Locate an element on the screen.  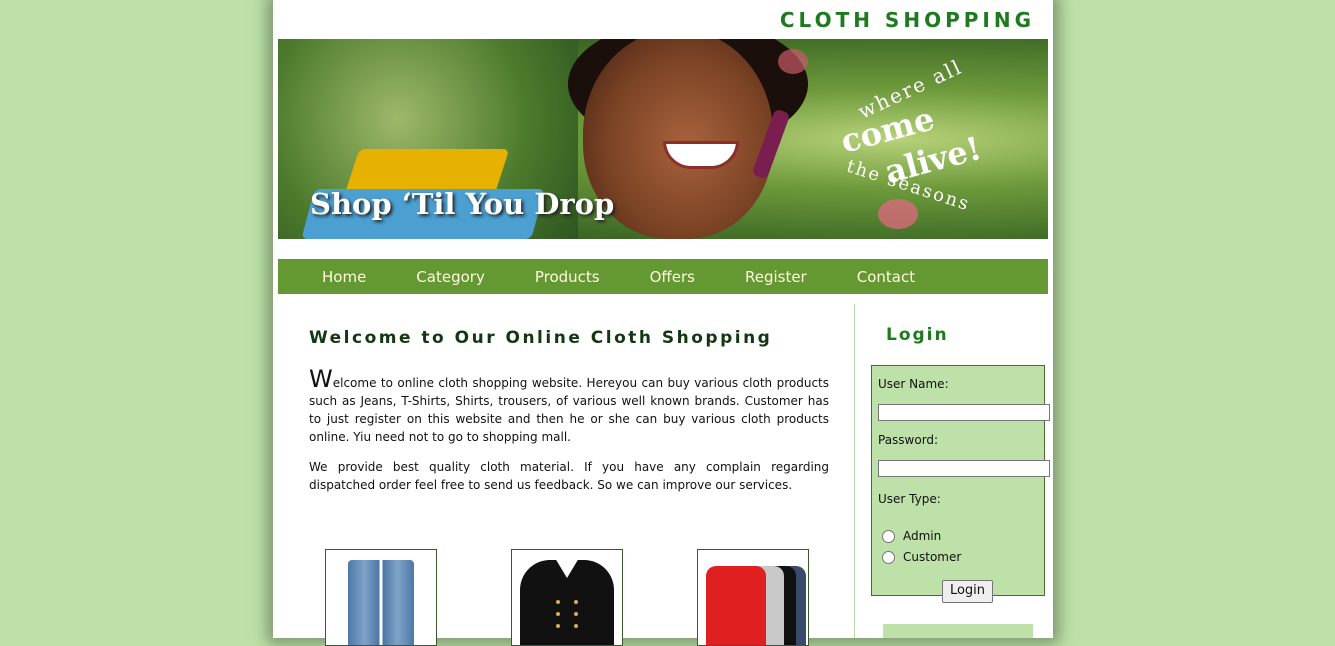
radio-admin-label: Admin is located at coordinates (922, 536).